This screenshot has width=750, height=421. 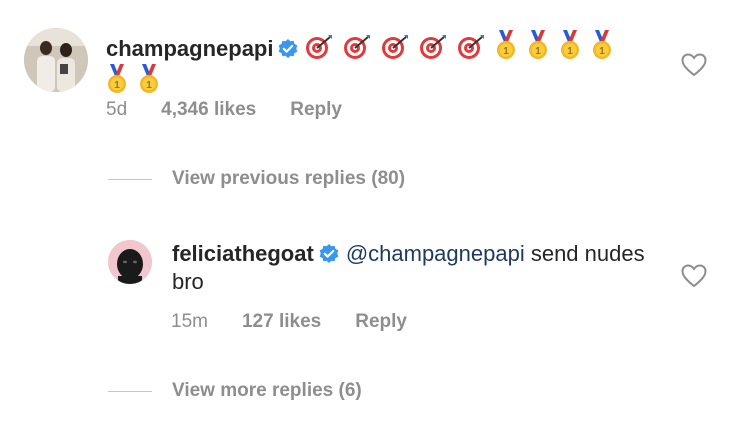 I want to click on view-previous-replies: View previous replies (80), so click(x=256, y=179).